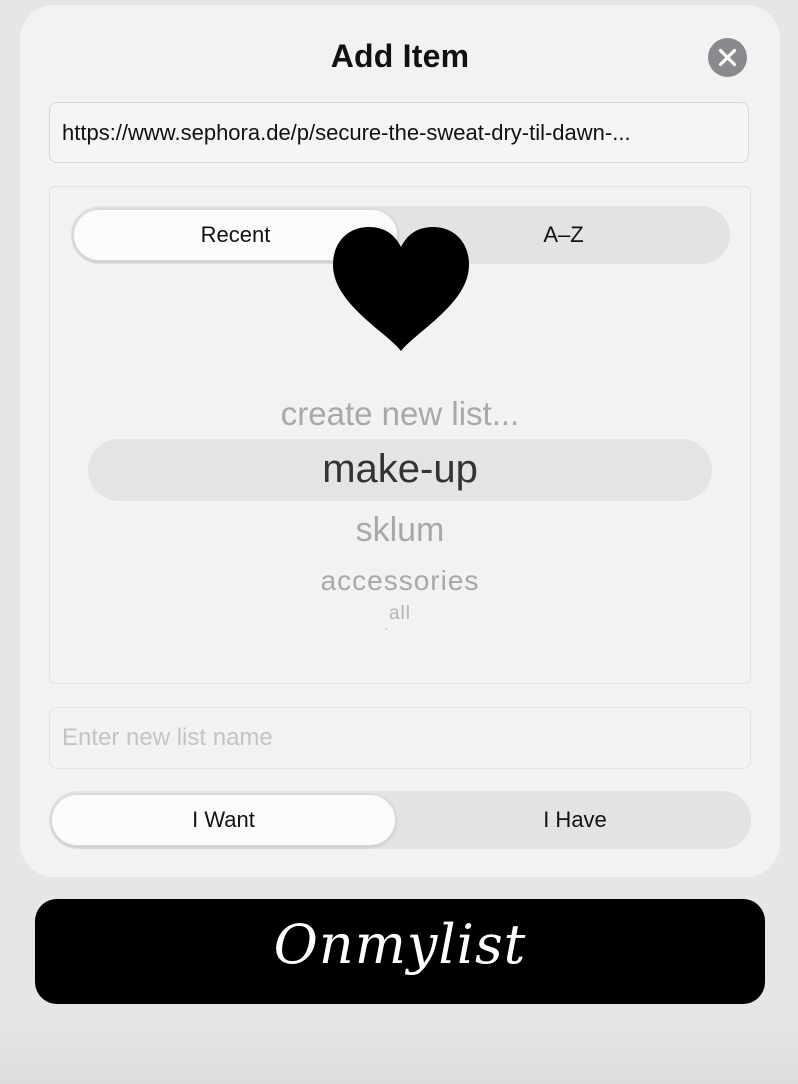 This screenshot has height=1084, width=798. What do you see at coordinates (400, 614) in the screenshot?
I see `picker-item-all: all` at bounding box center [400, 614].